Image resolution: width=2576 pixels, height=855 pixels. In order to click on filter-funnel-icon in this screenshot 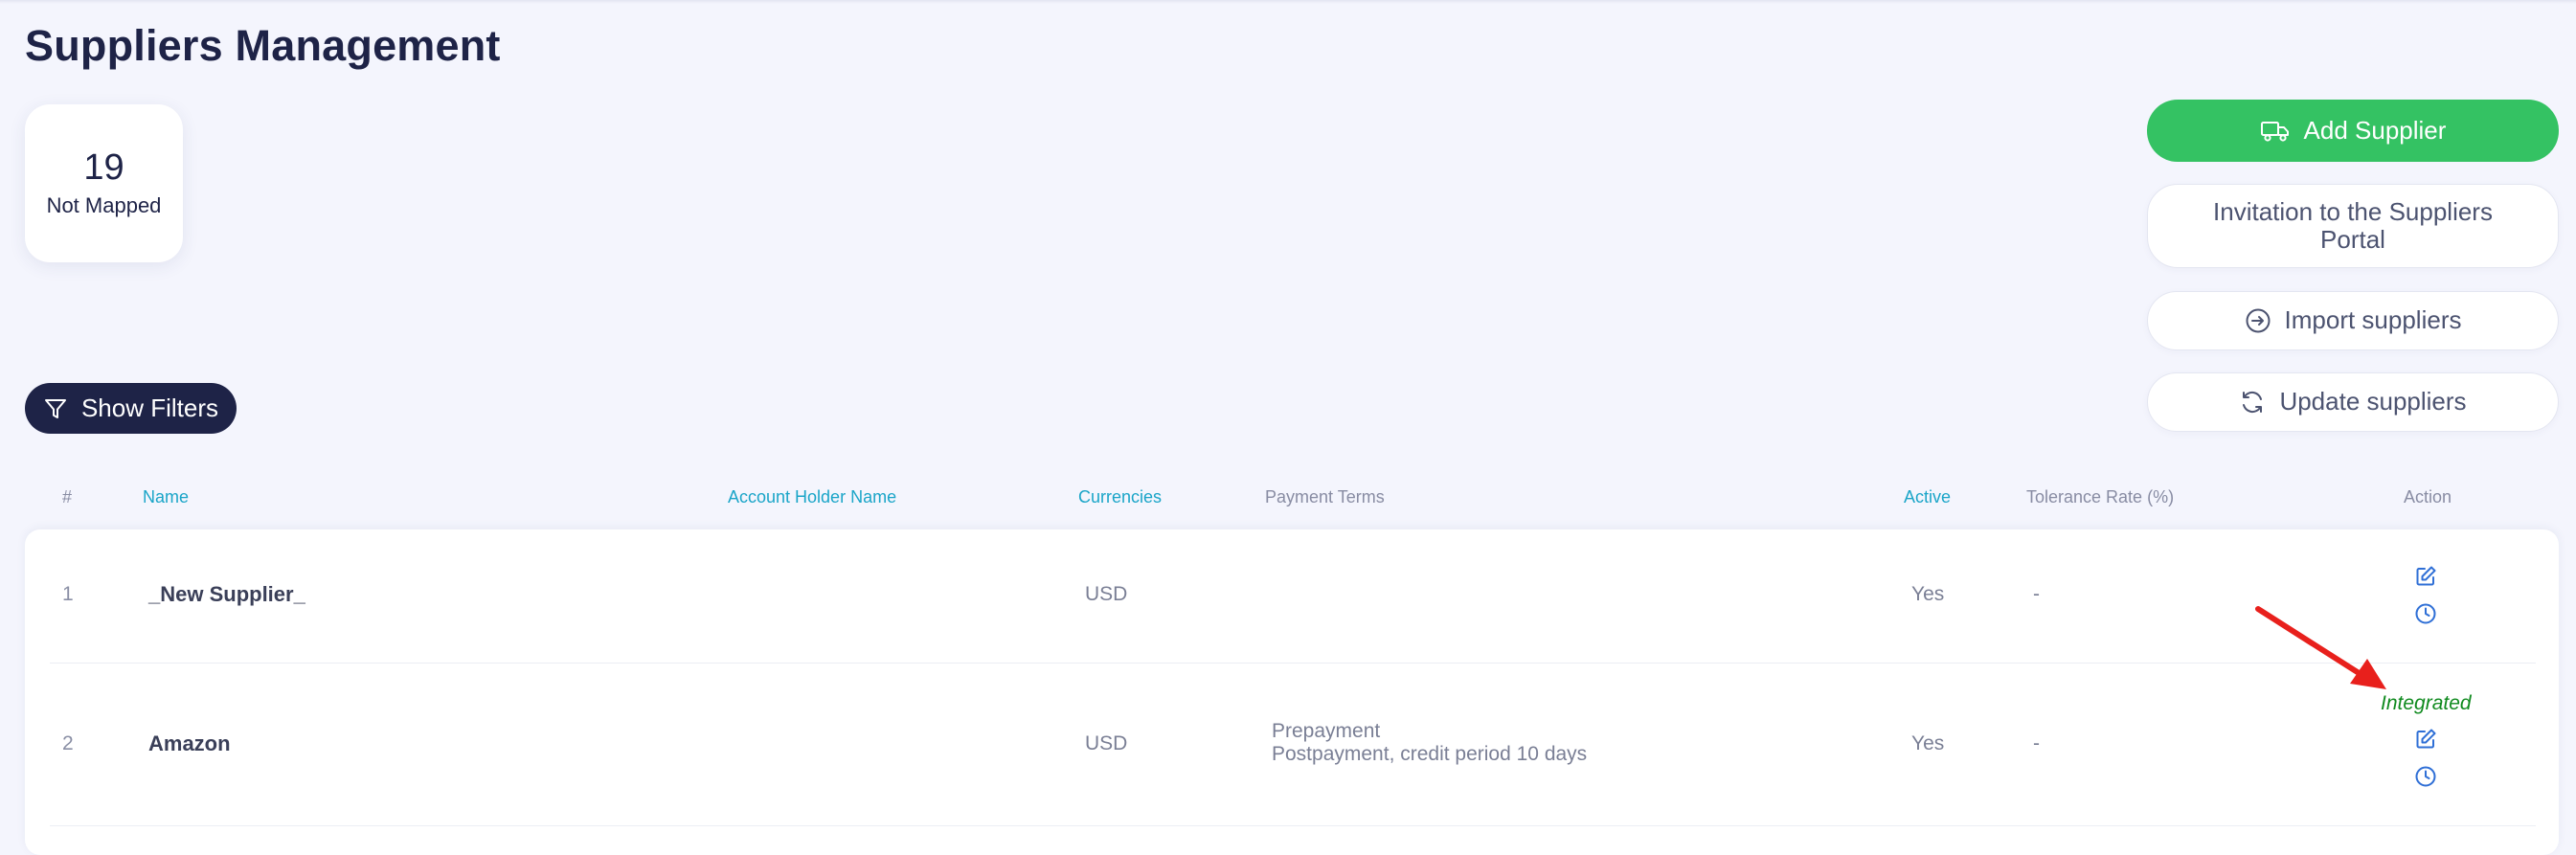, I will do `click(55, 408)`.